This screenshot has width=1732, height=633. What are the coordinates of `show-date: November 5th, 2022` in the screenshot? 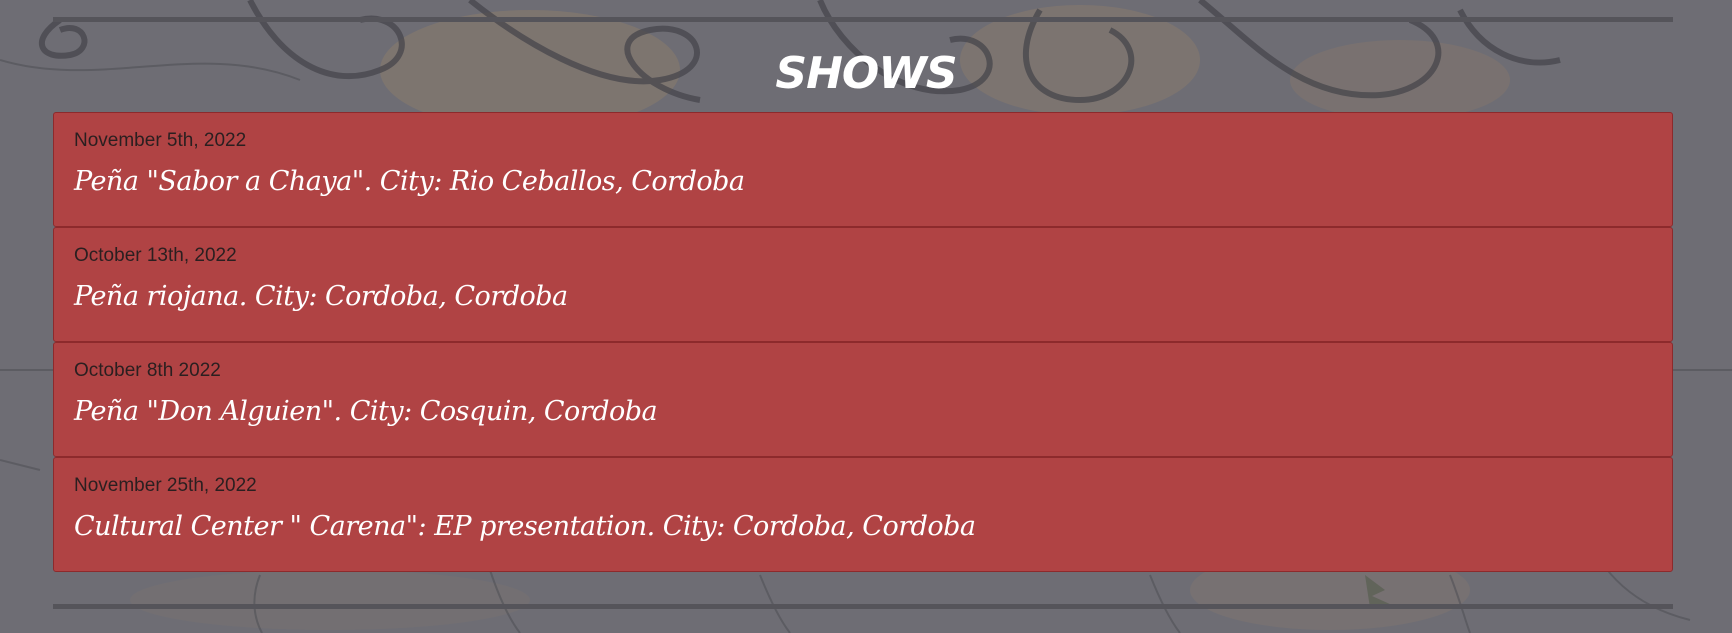 It's located at (160, 140).